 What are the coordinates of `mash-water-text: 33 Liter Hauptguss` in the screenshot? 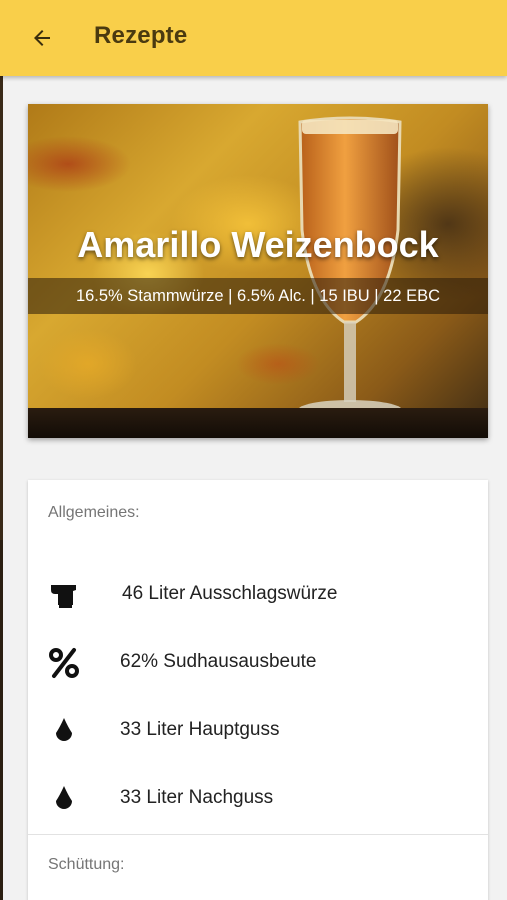 It's located at (200, 729).